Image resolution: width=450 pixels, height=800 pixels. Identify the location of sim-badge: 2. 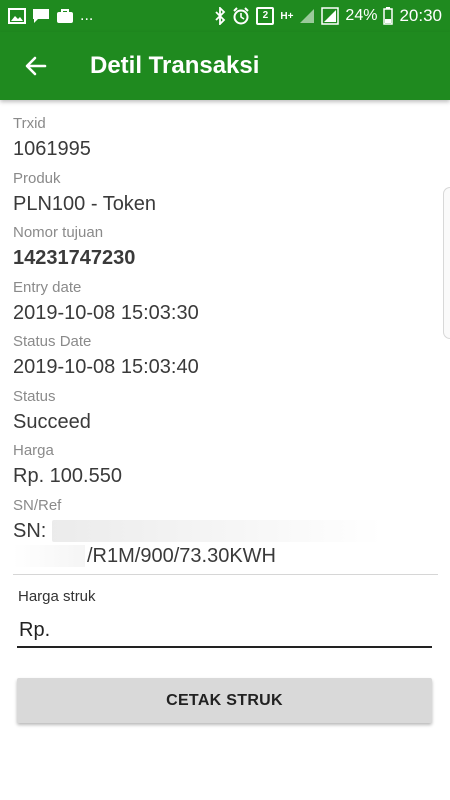
(265, 16).